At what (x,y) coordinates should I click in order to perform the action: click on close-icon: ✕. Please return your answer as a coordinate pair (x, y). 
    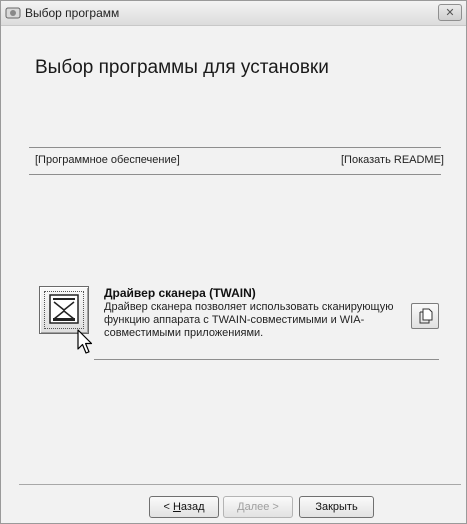
    Looking at the image, I should click on (450, 13).